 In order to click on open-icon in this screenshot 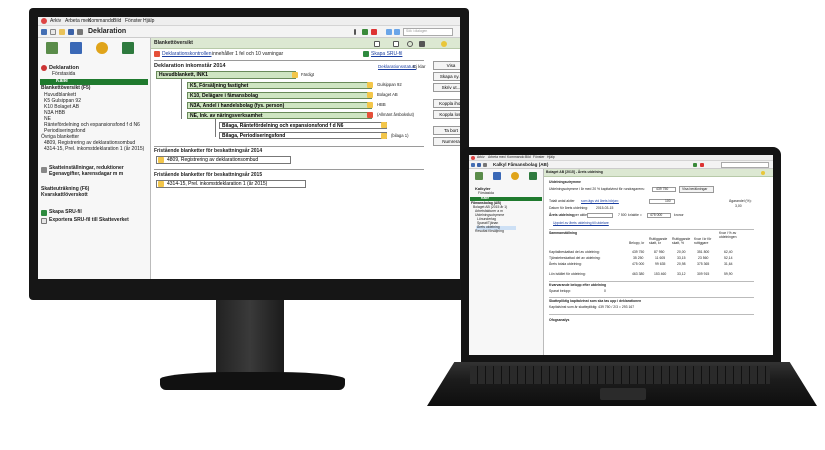, I will do `click(62, 32)`.